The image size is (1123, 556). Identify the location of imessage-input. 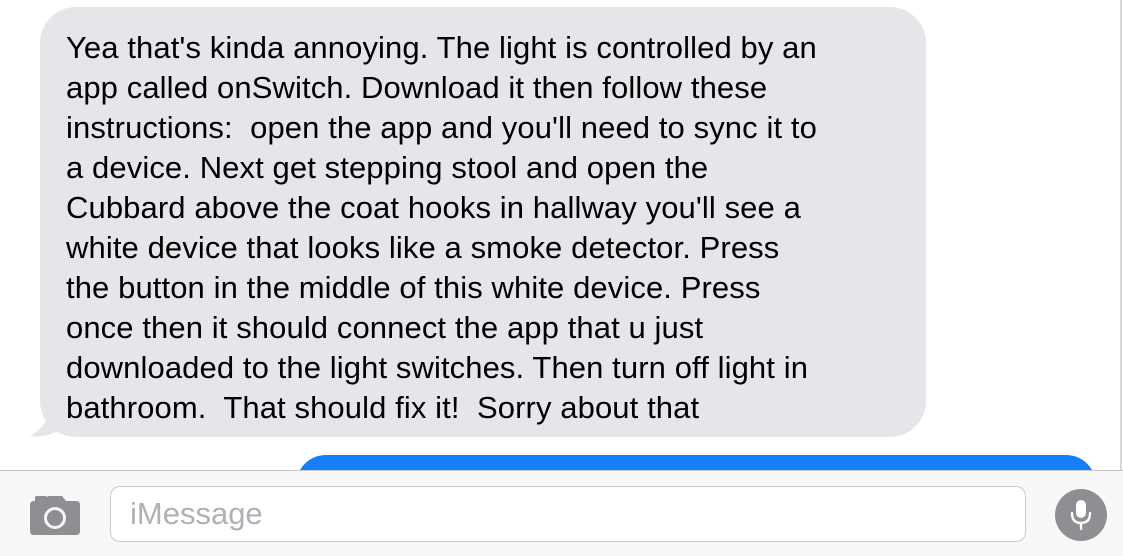
(576, 514).